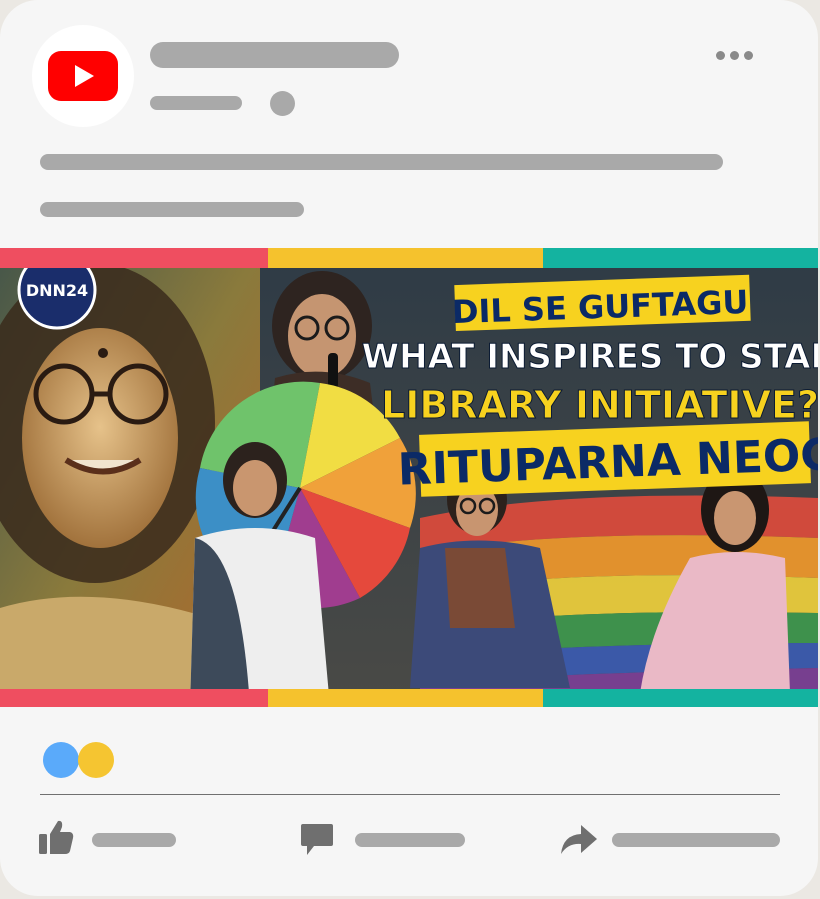 Image resolution: width=820 pixels, height=899 pixels. Describe the element at coordinates (317, 839) in the screenshot. I see `comment-icon` at that location.